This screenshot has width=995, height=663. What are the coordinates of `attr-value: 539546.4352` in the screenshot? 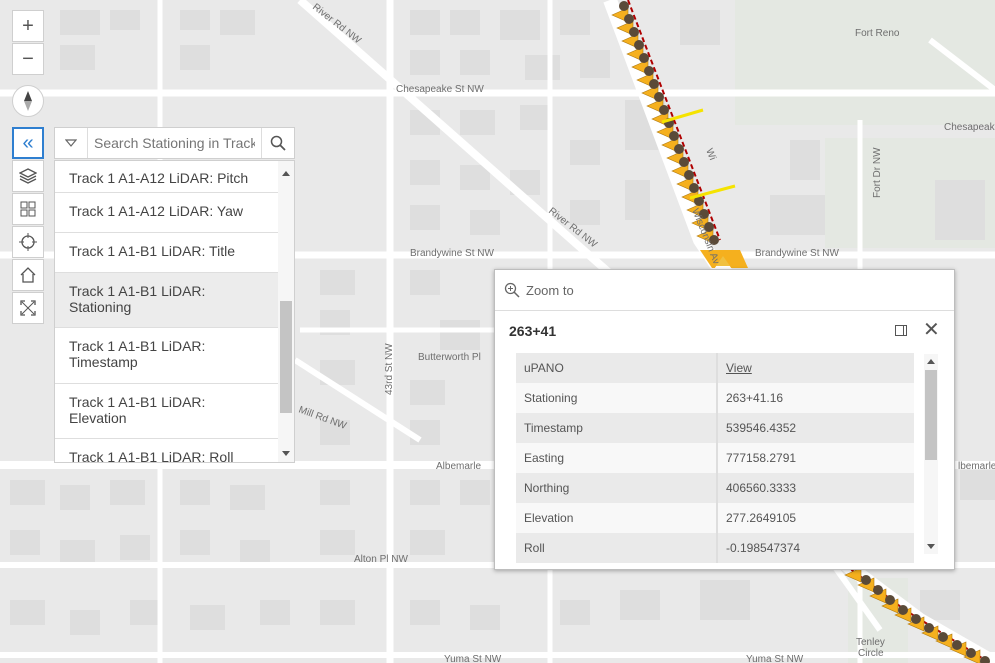 It's located at (816, 428).